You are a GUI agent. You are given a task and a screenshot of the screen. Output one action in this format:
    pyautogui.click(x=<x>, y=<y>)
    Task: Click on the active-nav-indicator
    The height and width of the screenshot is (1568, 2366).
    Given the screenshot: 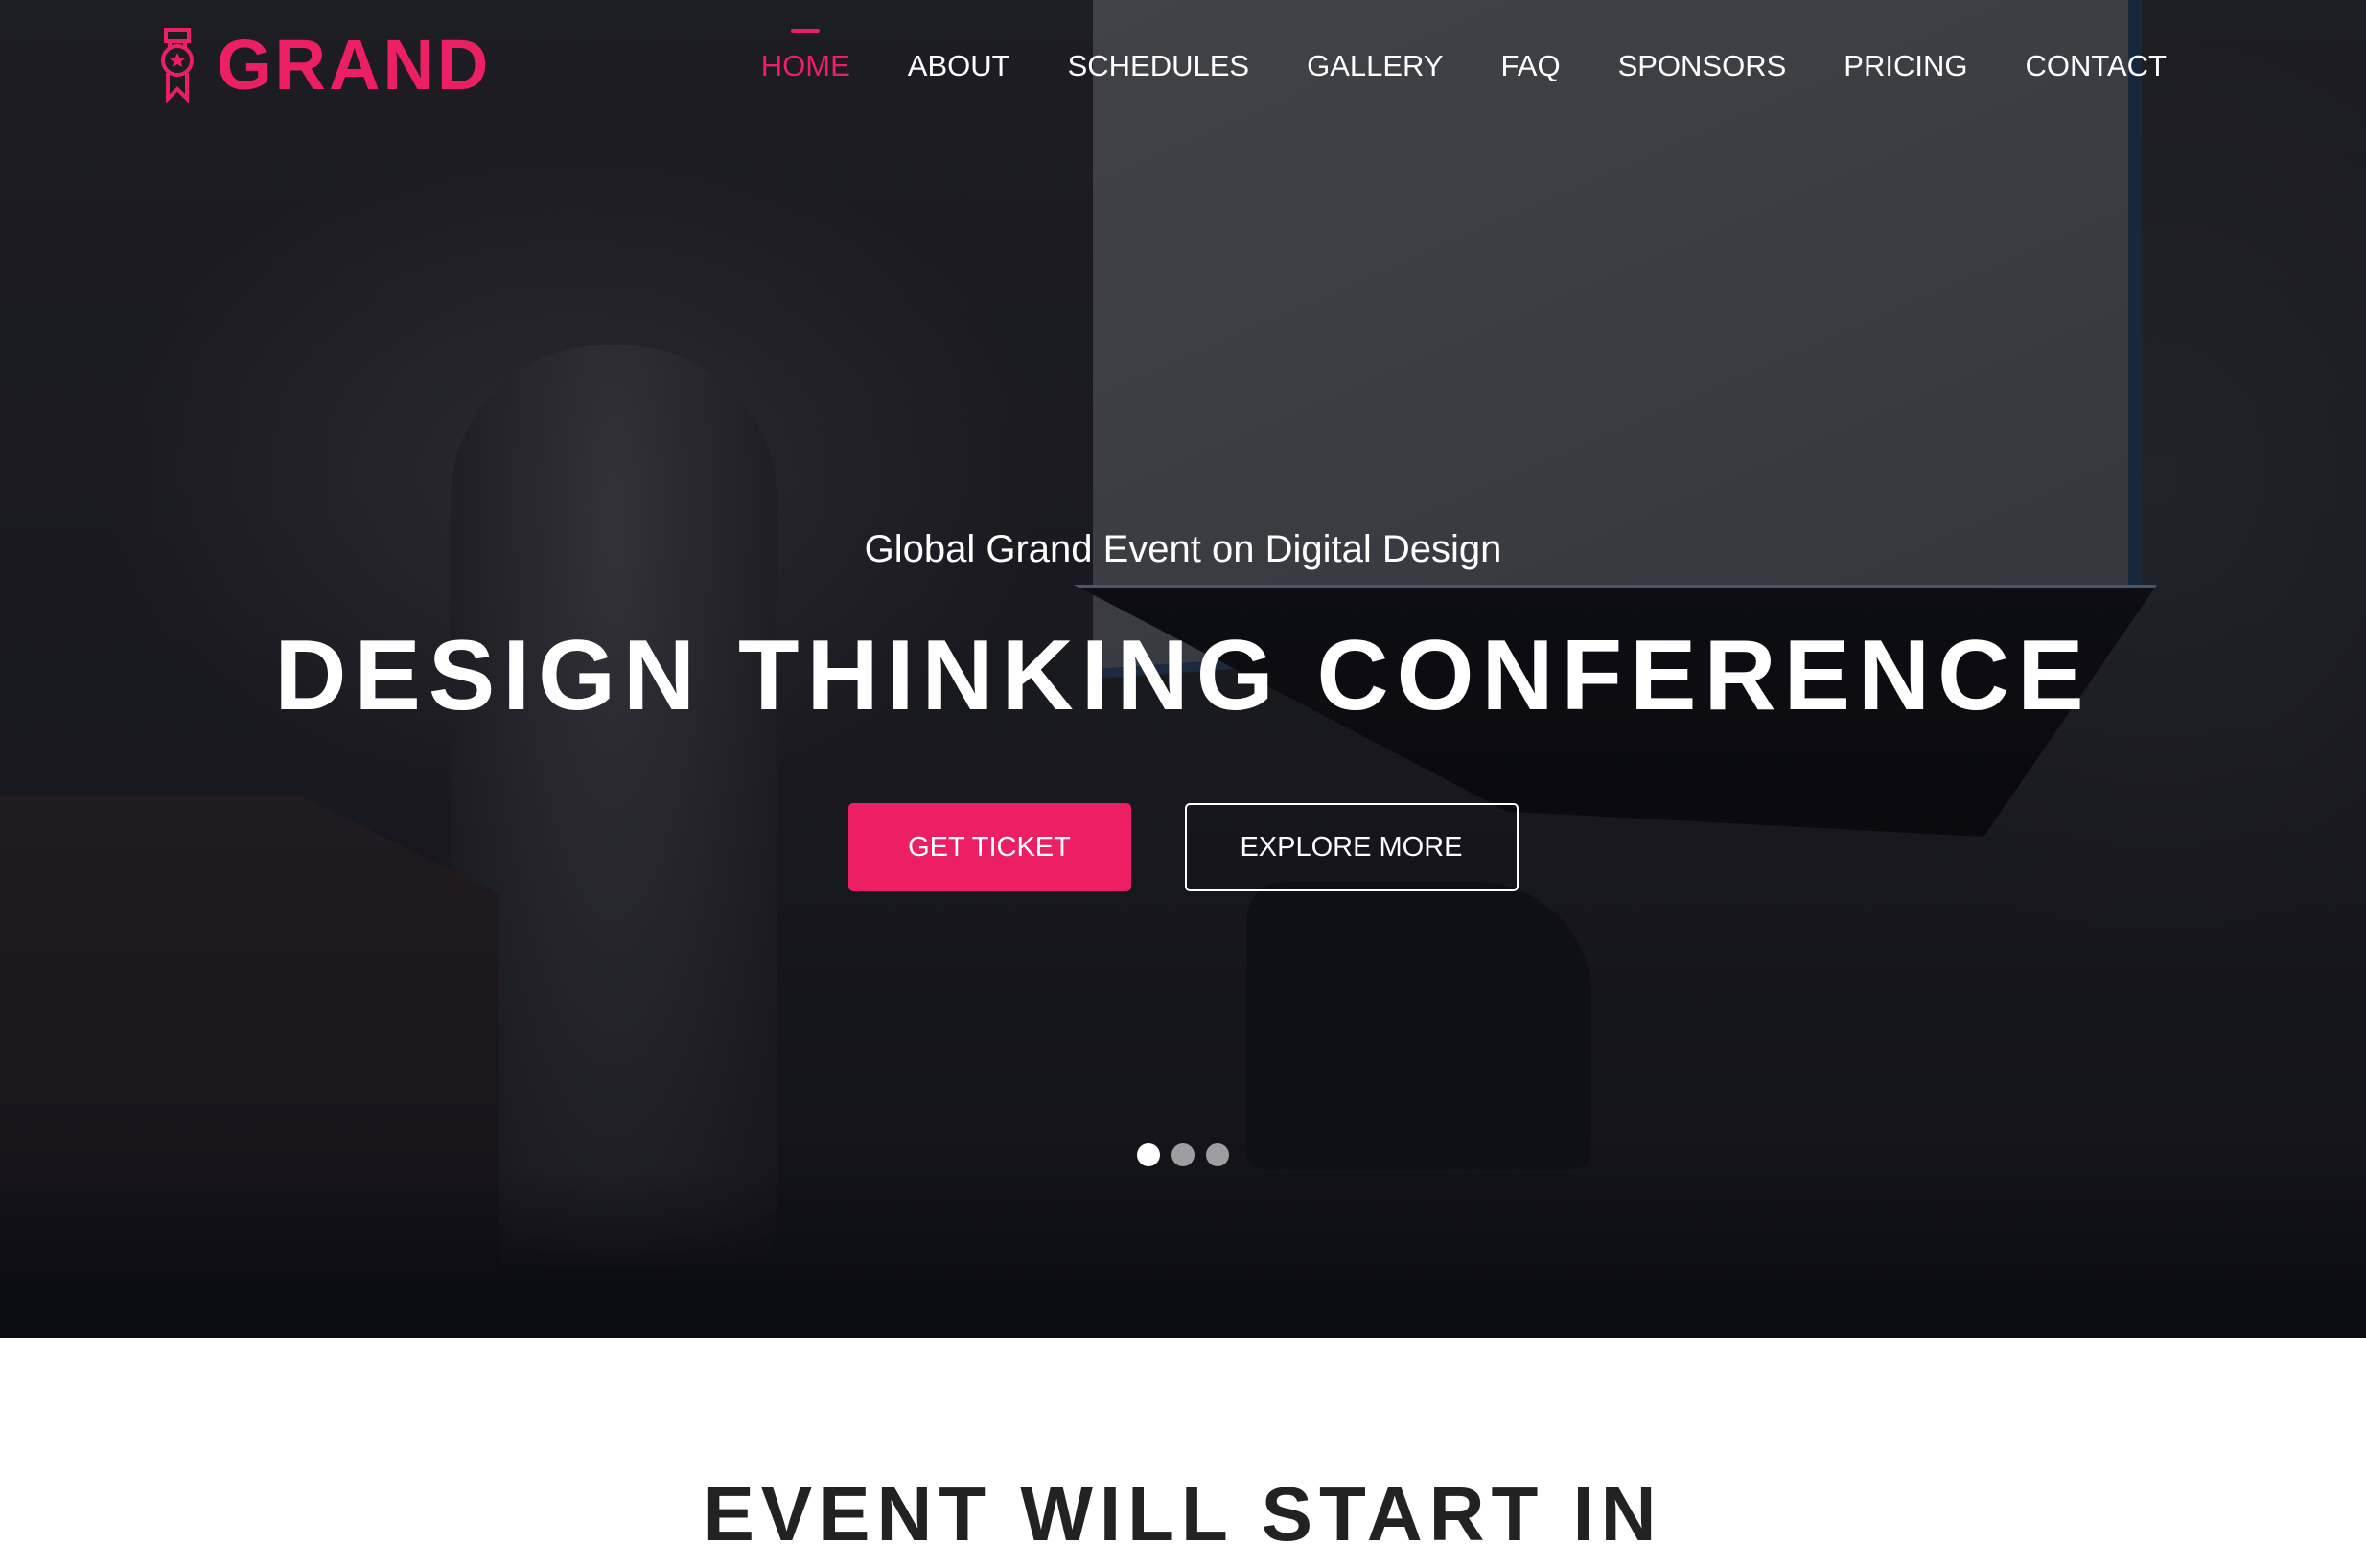 What is the action you would take?
    pyautogui.click(x=806, y=31)
    